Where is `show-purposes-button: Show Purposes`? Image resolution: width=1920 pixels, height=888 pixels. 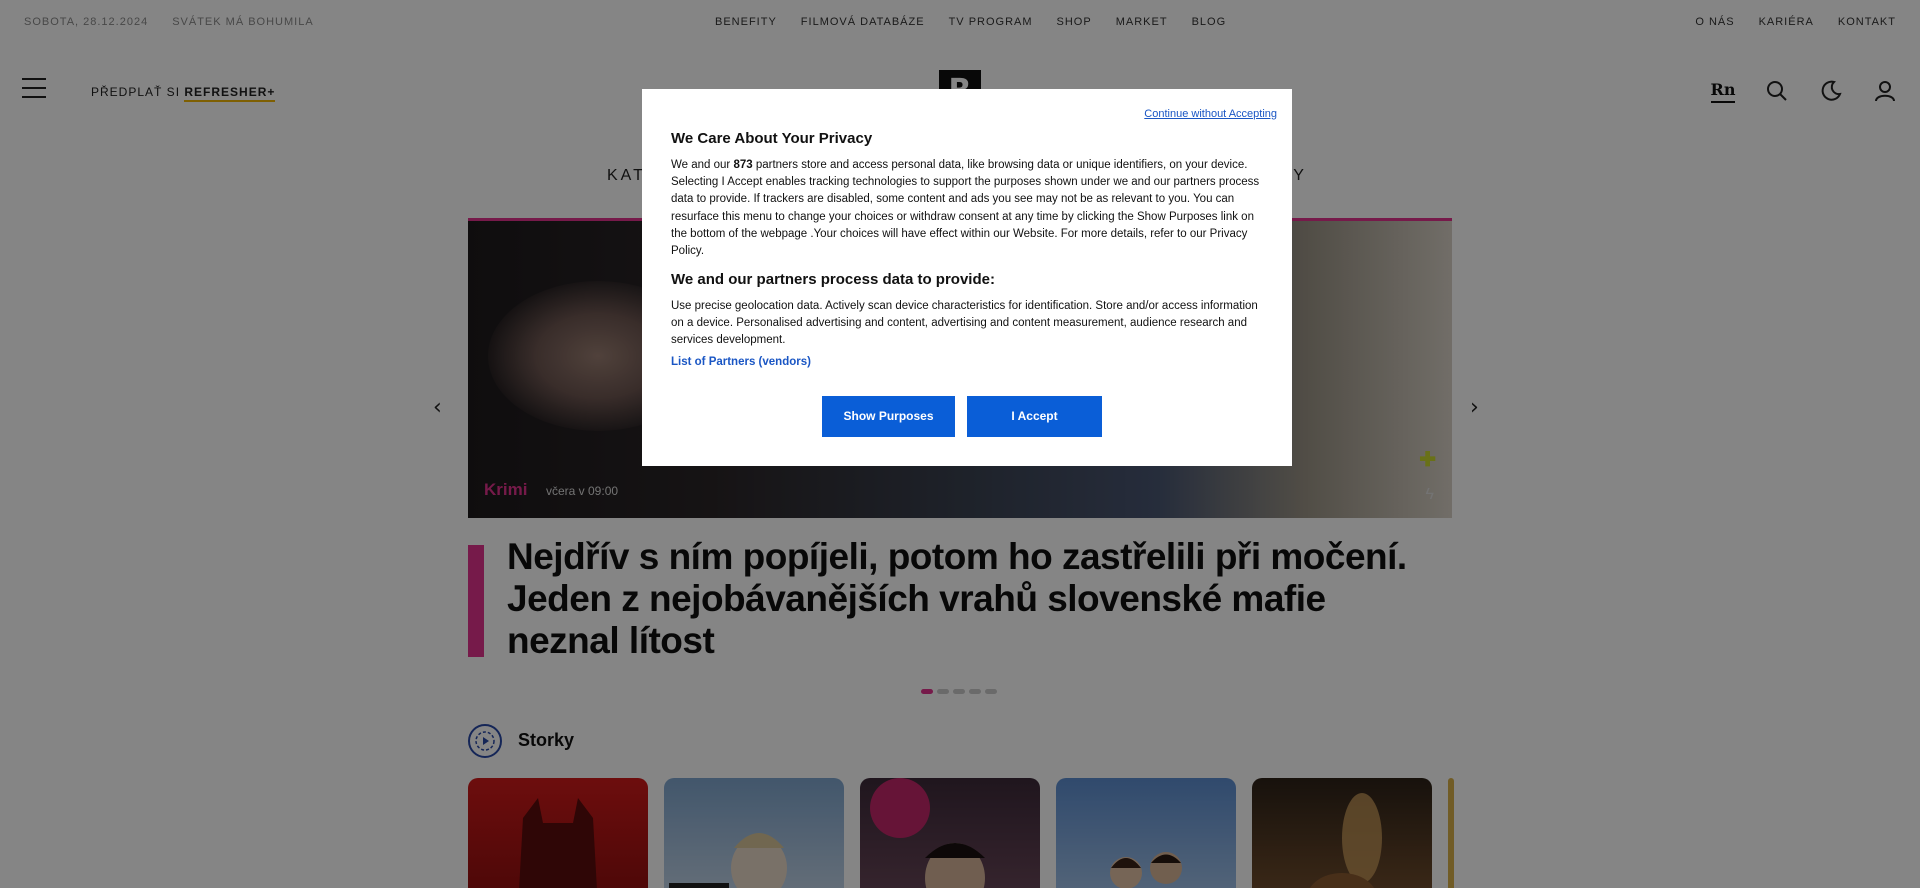
show-purposes-button: Show Purposes is located at coordinates (888, 416).